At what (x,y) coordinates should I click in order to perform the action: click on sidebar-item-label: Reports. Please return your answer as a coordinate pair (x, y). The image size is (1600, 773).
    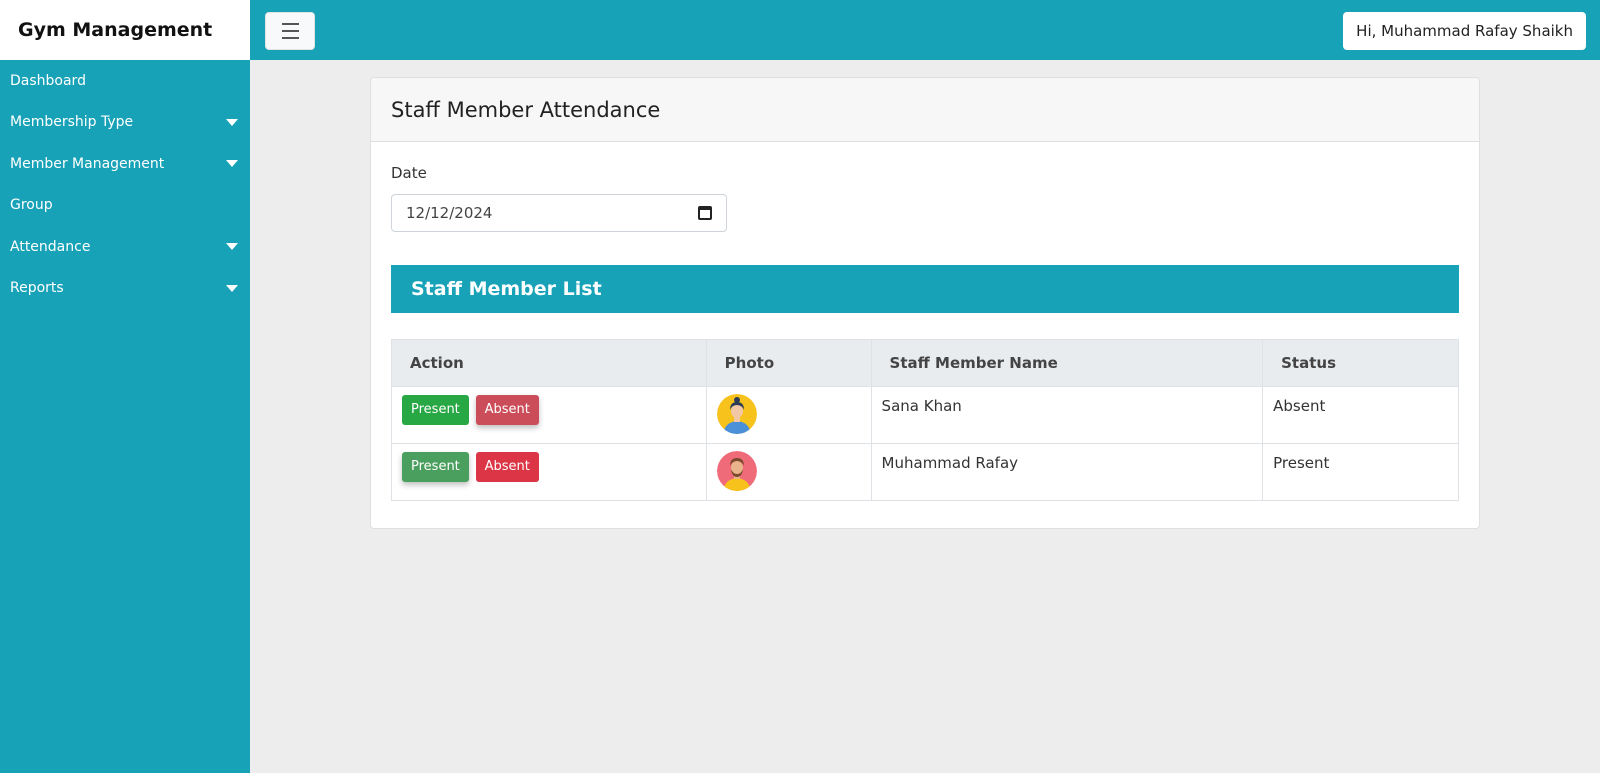
    Looking at the image, I should click on (37, 288).